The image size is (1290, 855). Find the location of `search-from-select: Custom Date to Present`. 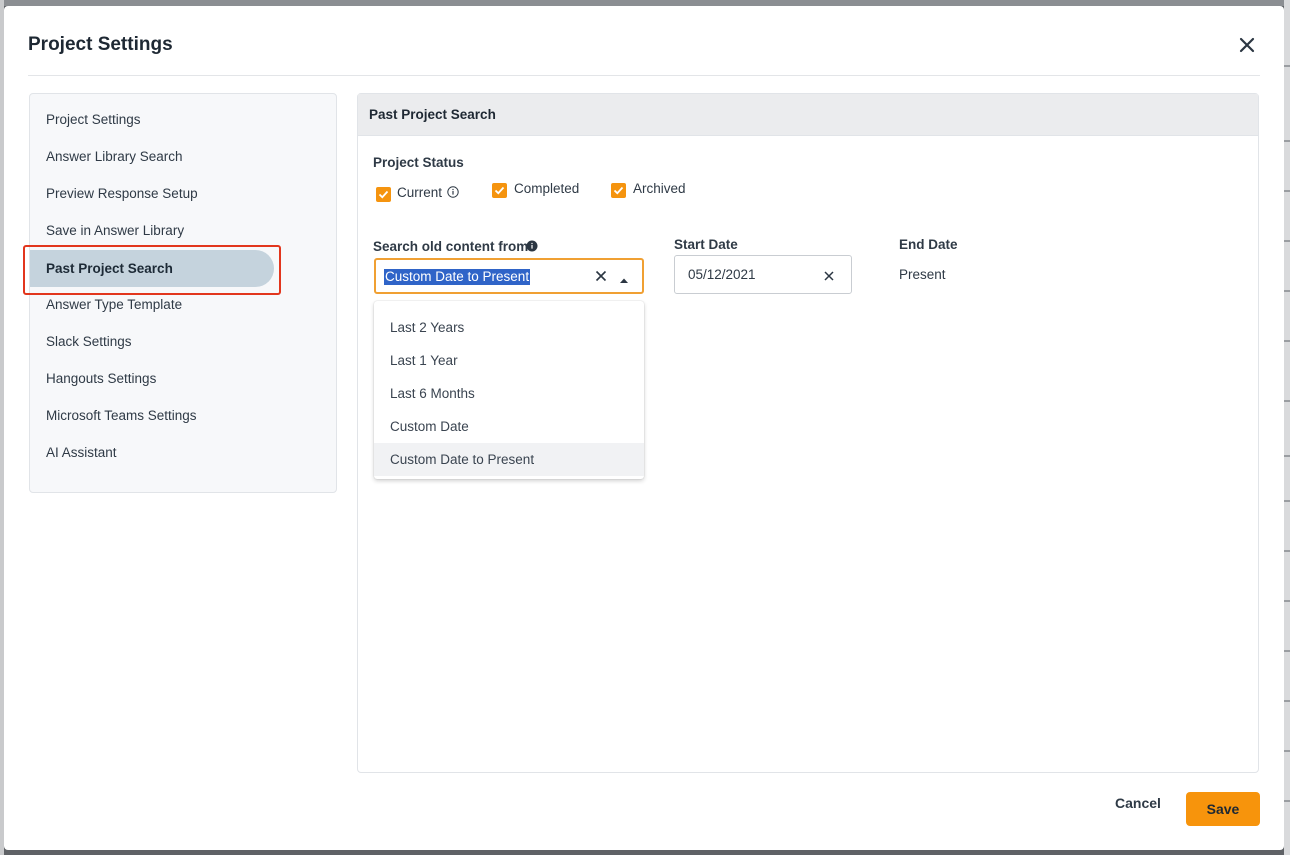

search-from-select: Custom Date to Present is located at coordinates (509, 276).